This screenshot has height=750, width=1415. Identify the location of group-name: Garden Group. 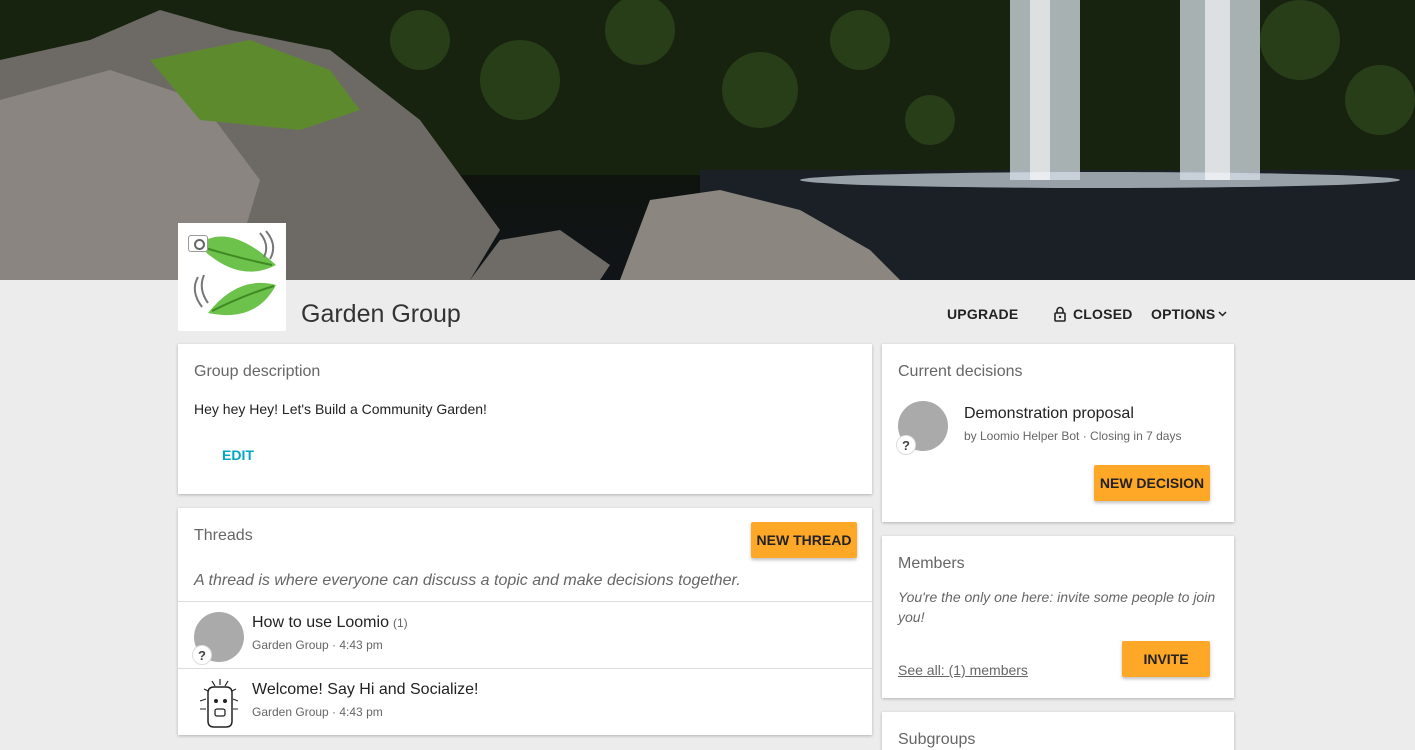
(381, 314).